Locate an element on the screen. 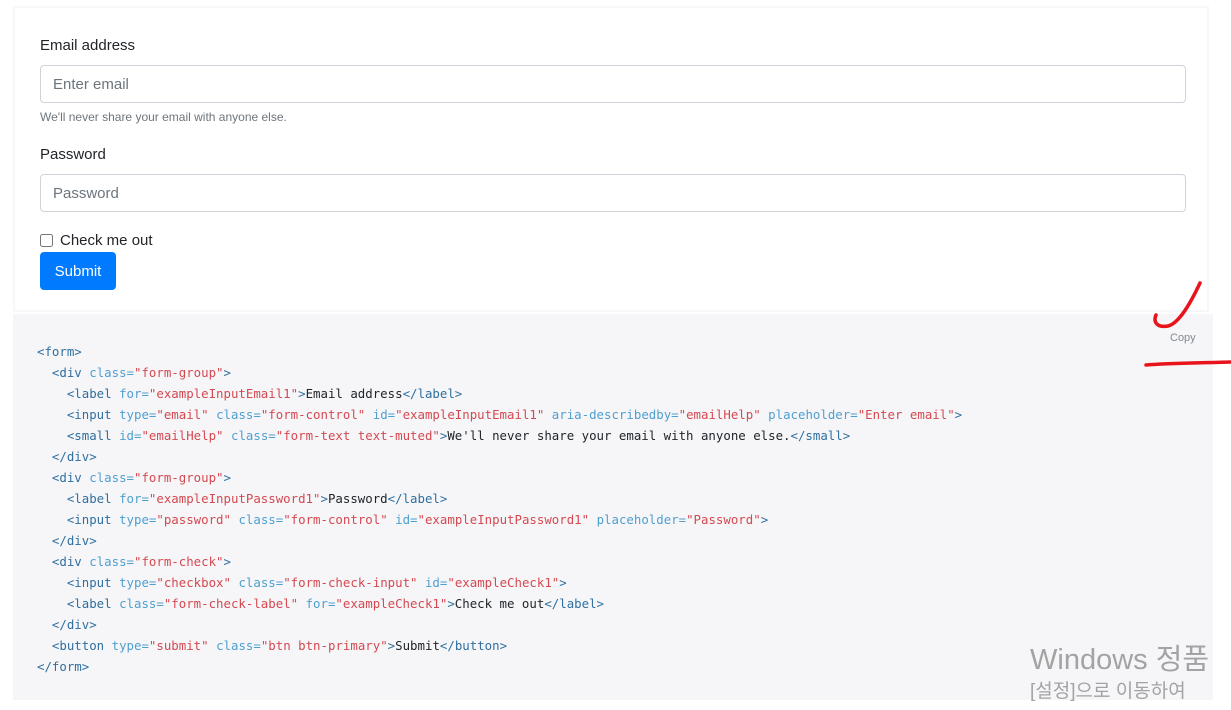 This screenshot has width=1231, height=710. code-token: </form> is located at coordinates (63, 666).